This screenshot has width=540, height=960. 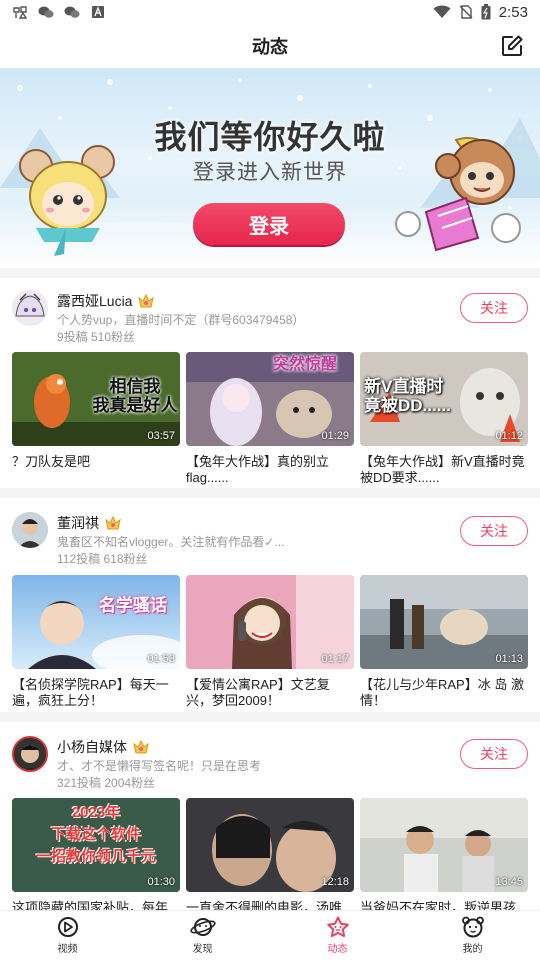 I want to click on wifi-icon, so click(x=442, y=11).